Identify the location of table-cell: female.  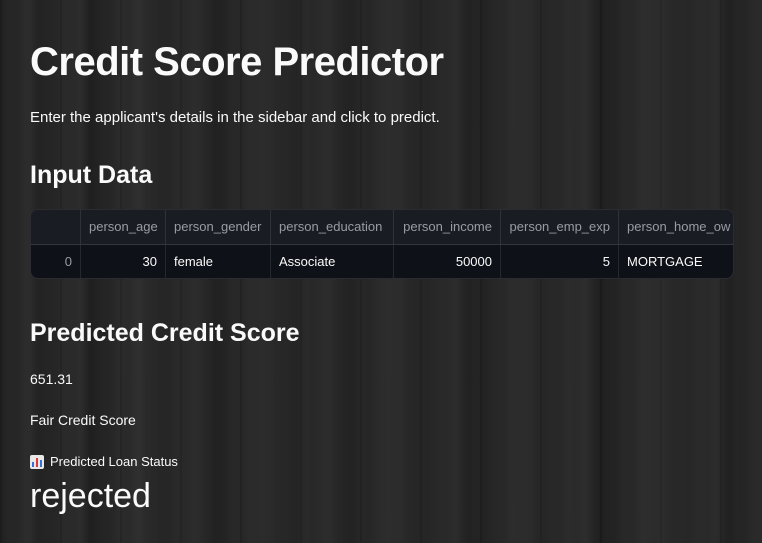
(218, 261).